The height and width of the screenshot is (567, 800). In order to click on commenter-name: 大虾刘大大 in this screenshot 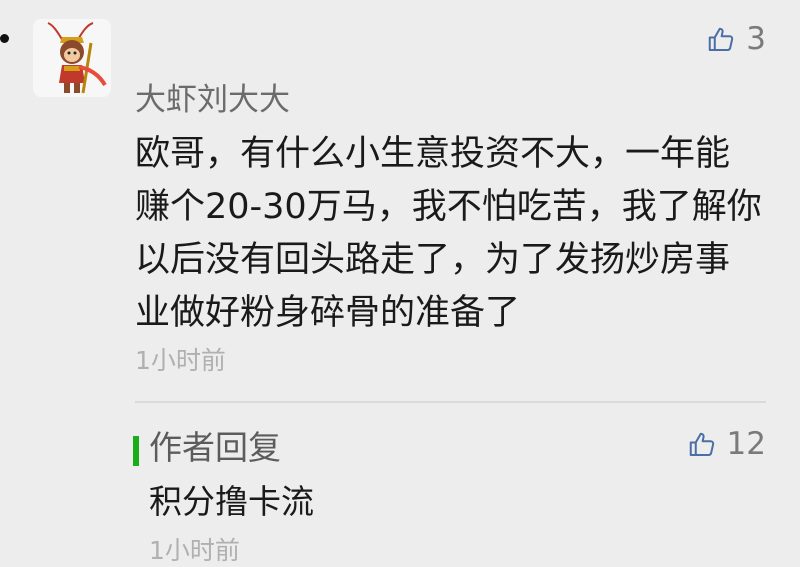, I will do `click(212, 100)`.